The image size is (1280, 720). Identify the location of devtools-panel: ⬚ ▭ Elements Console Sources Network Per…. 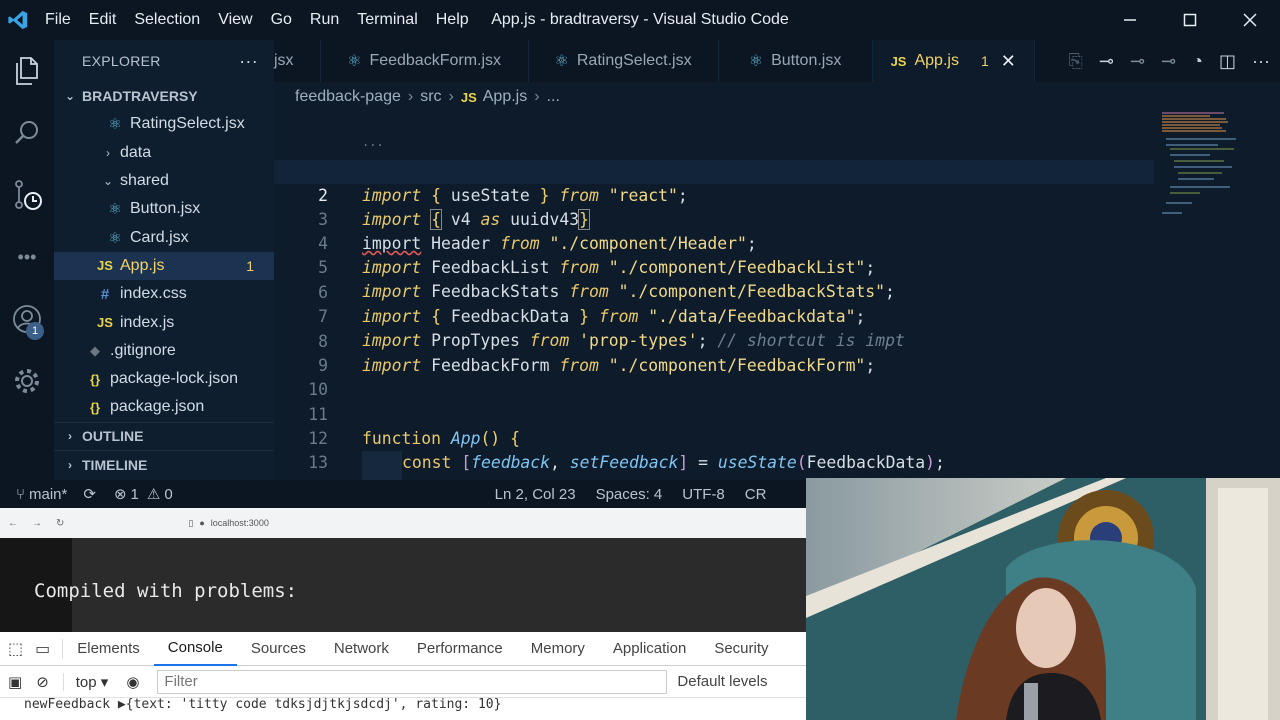
(403, 676).